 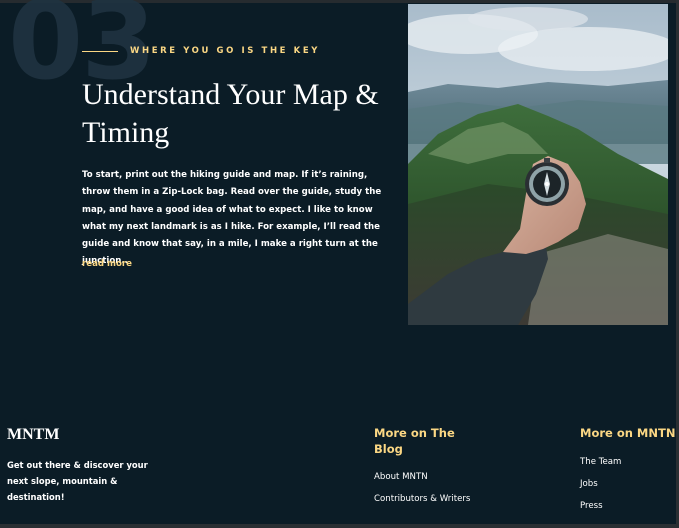 What do you see at coordinates (230, 113) in the screenshot?
I see `section-headline: Understand Your Map & Timing` at bounding box center [230, 113].